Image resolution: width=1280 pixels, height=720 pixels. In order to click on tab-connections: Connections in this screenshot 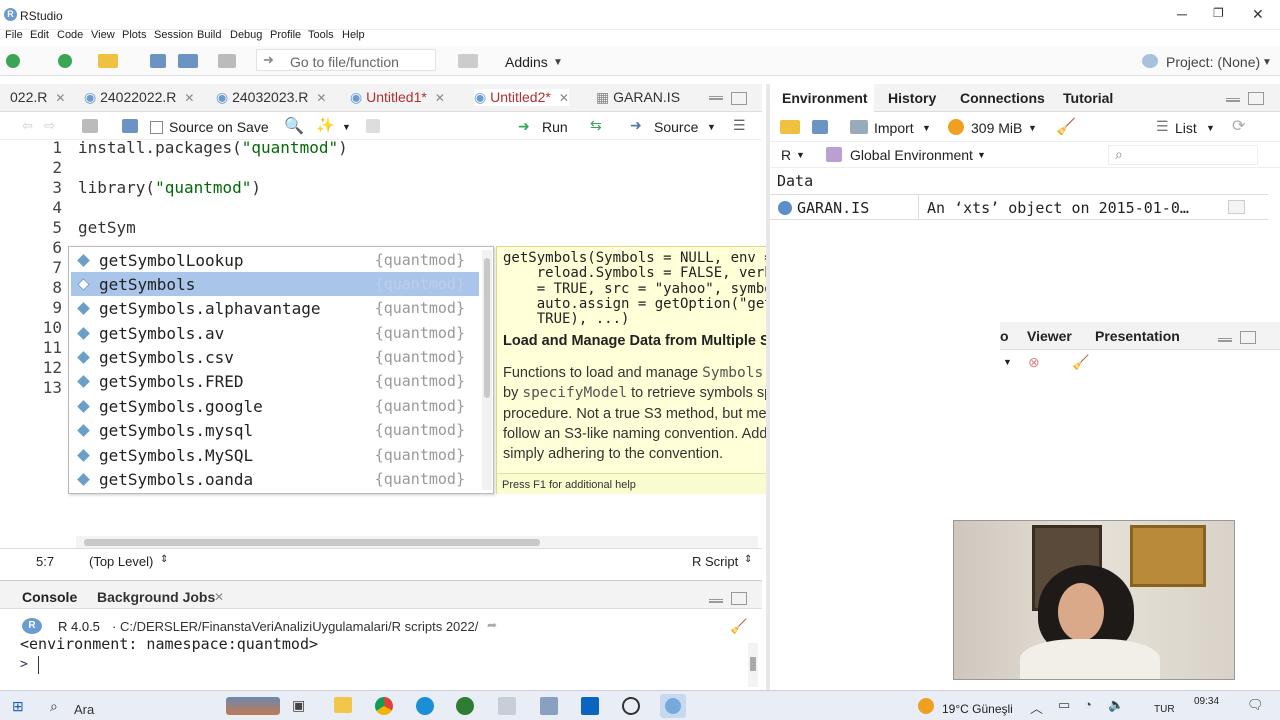, I will do `click(1002, 98)`.